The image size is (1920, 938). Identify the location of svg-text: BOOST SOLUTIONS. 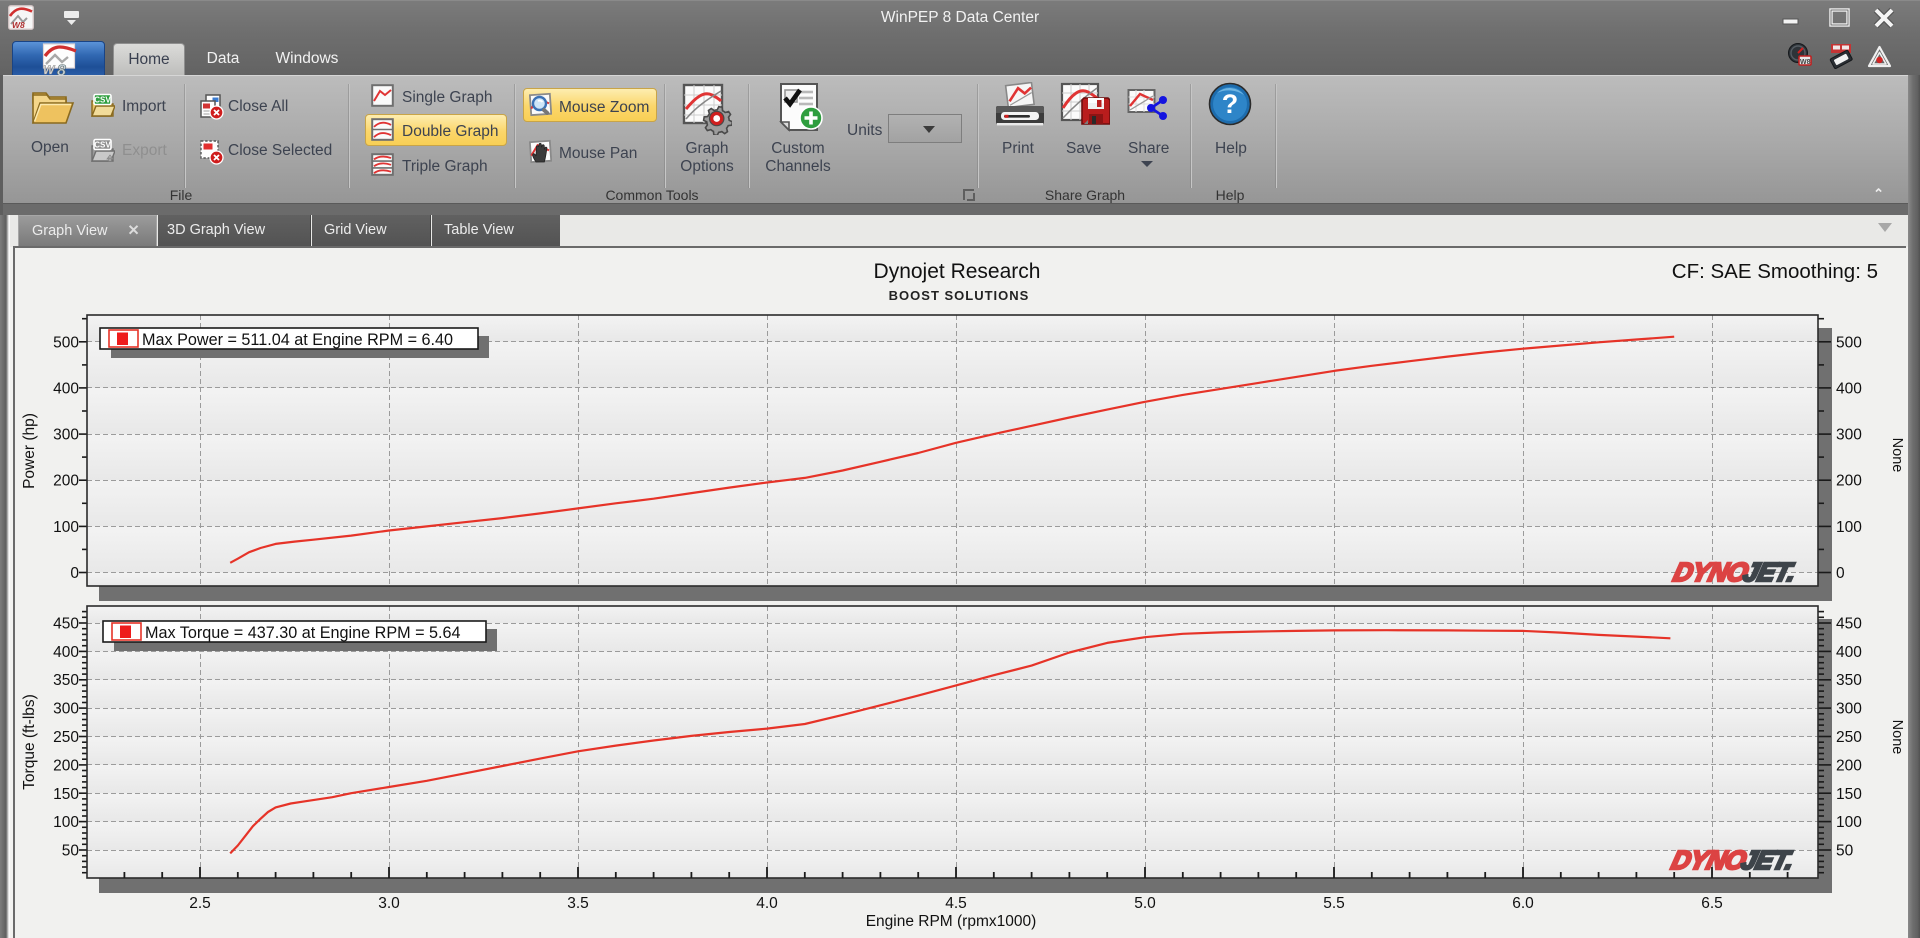
(959, 295).